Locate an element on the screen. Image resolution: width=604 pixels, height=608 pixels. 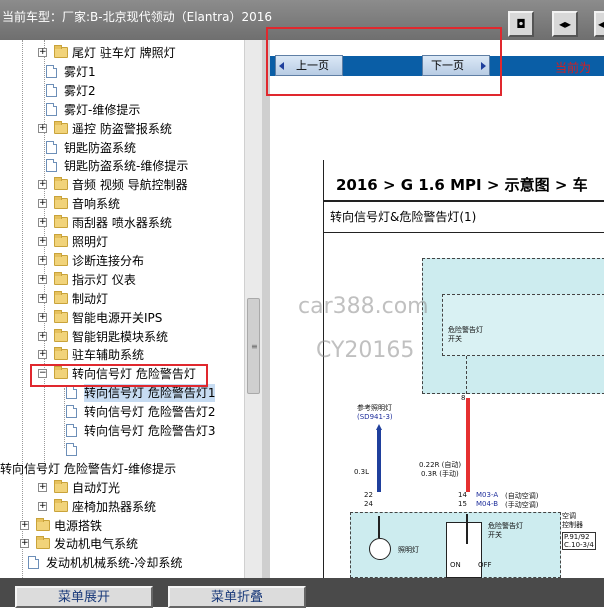
lamp-wire is located at coordinates (379, 527).